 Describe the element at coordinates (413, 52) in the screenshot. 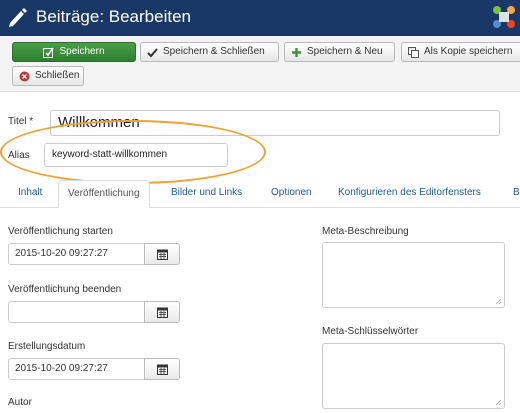

I see `copy-icon` at that location.